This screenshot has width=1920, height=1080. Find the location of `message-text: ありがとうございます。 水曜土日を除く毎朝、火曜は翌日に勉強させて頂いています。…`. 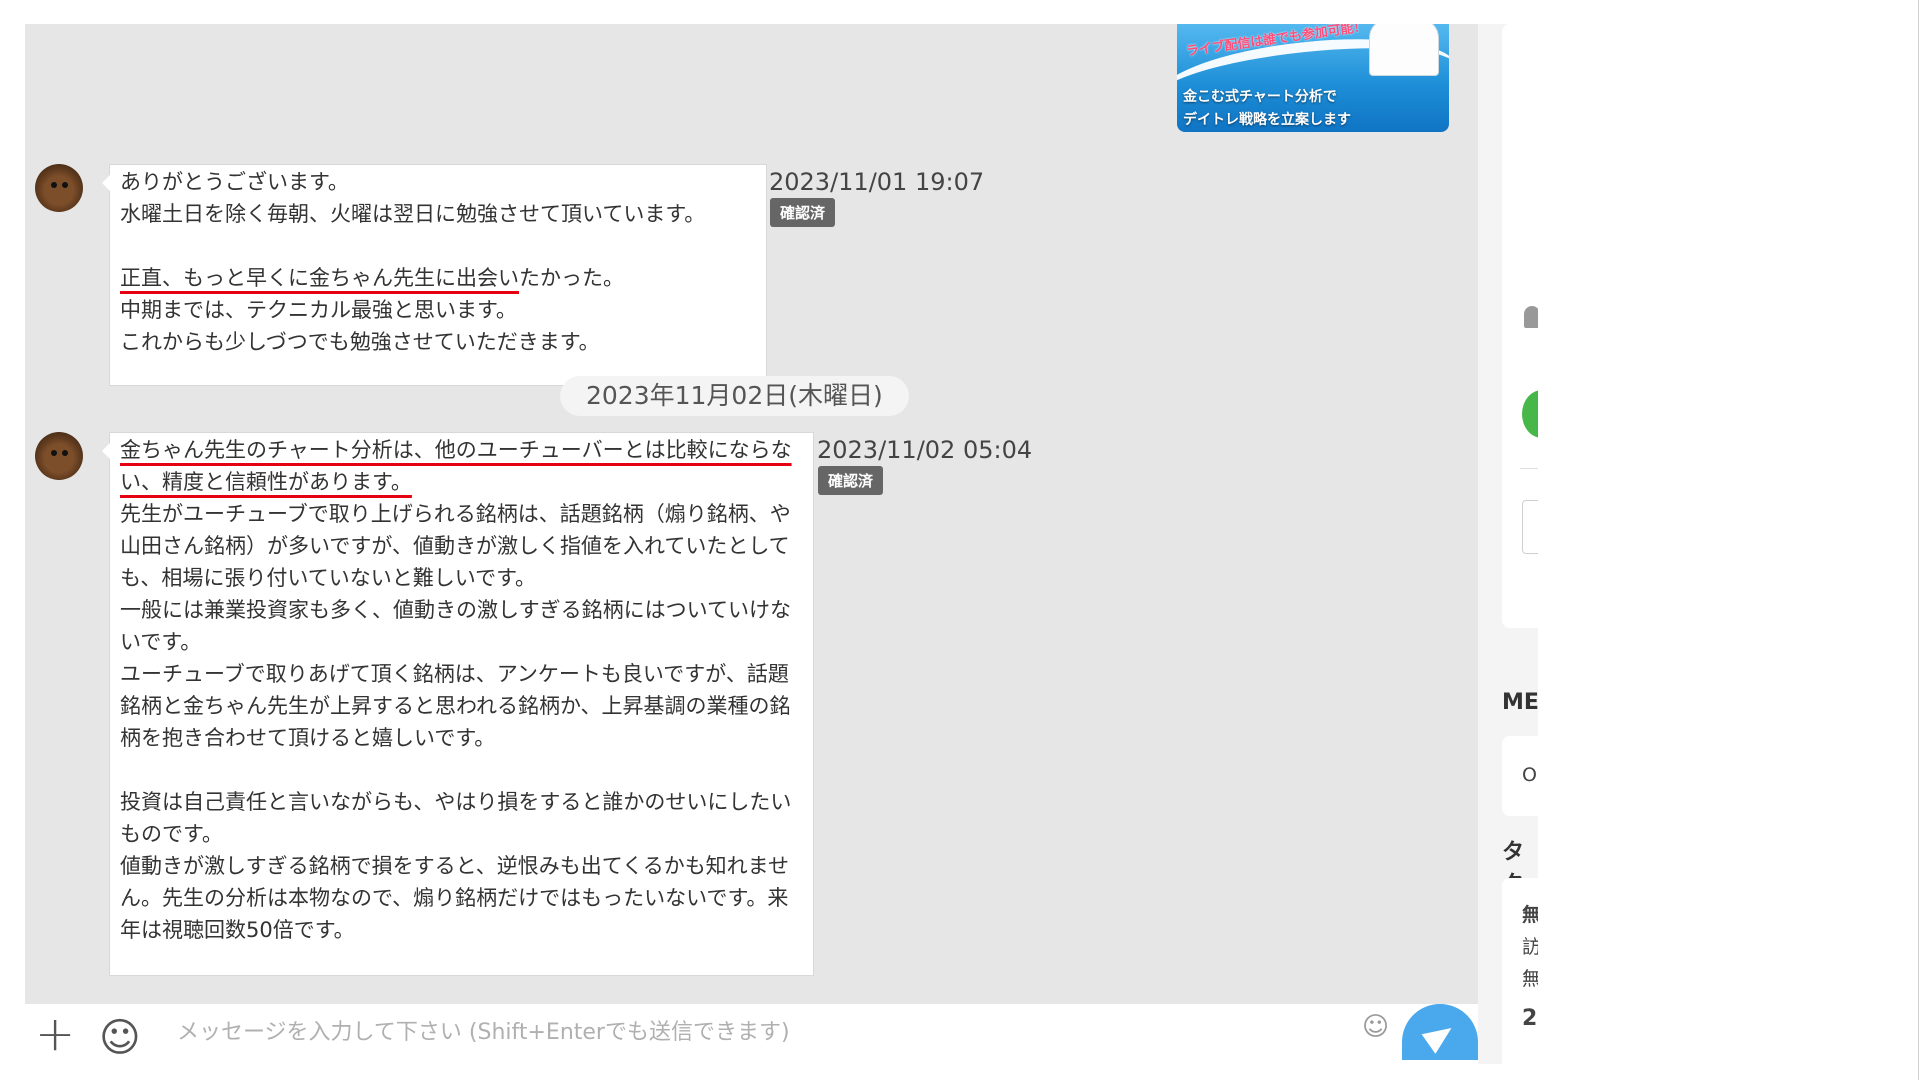

message-text: ありがとうございます。 水曜土日を除く毎朝、火曜は翌日に勉強させて頂いています。… is located at coordinates (438, 262).